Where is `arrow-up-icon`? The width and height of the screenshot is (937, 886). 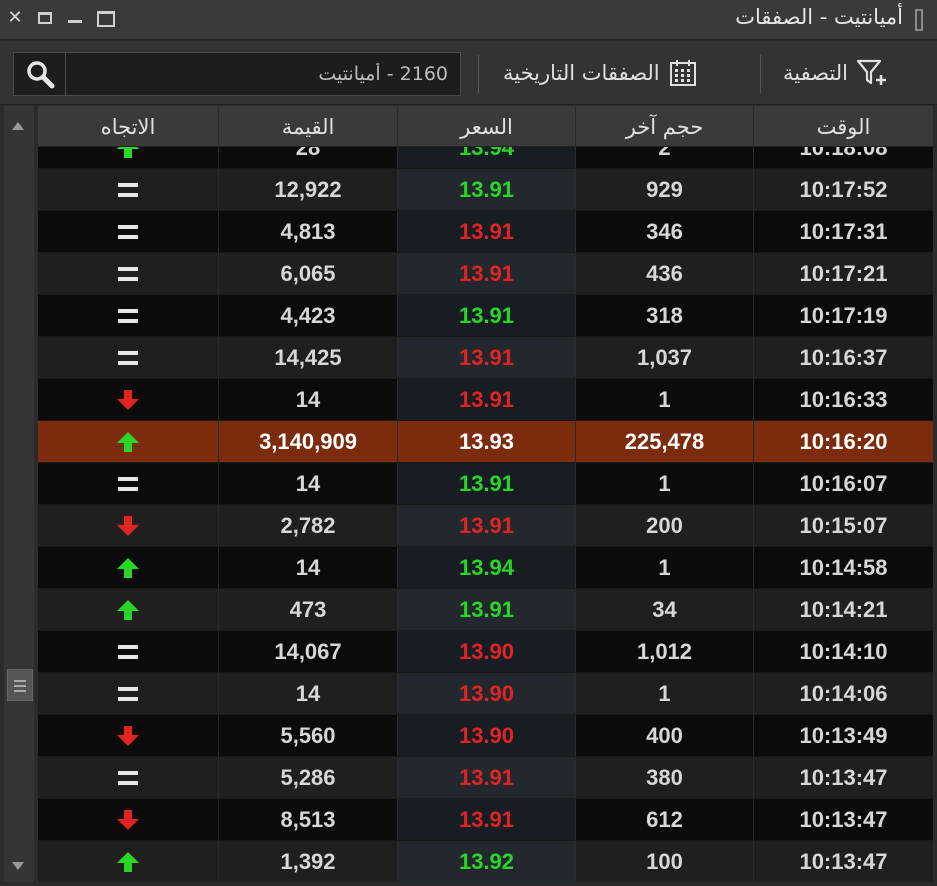 arrow-up-icon is located at coordinates (128, 609).